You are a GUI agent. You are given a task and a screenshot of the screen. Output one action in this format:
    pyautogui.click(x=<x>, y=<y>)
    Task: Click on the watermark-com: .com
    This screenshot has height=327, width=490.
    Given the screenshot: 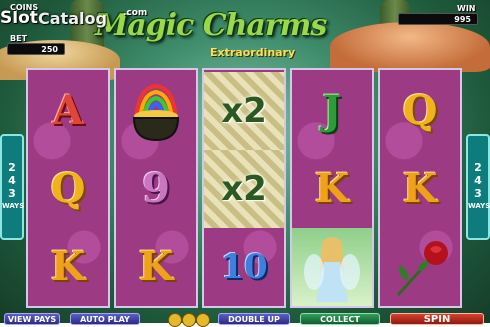 What is the action you would take?
    pyautogui.click(x=135, y=13)
    